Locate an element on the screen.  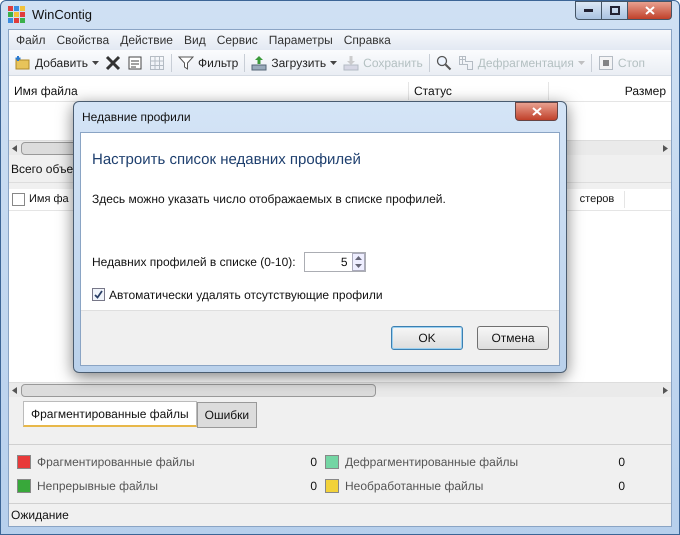
menu-item: Вид is located at coordinates (194, 40).